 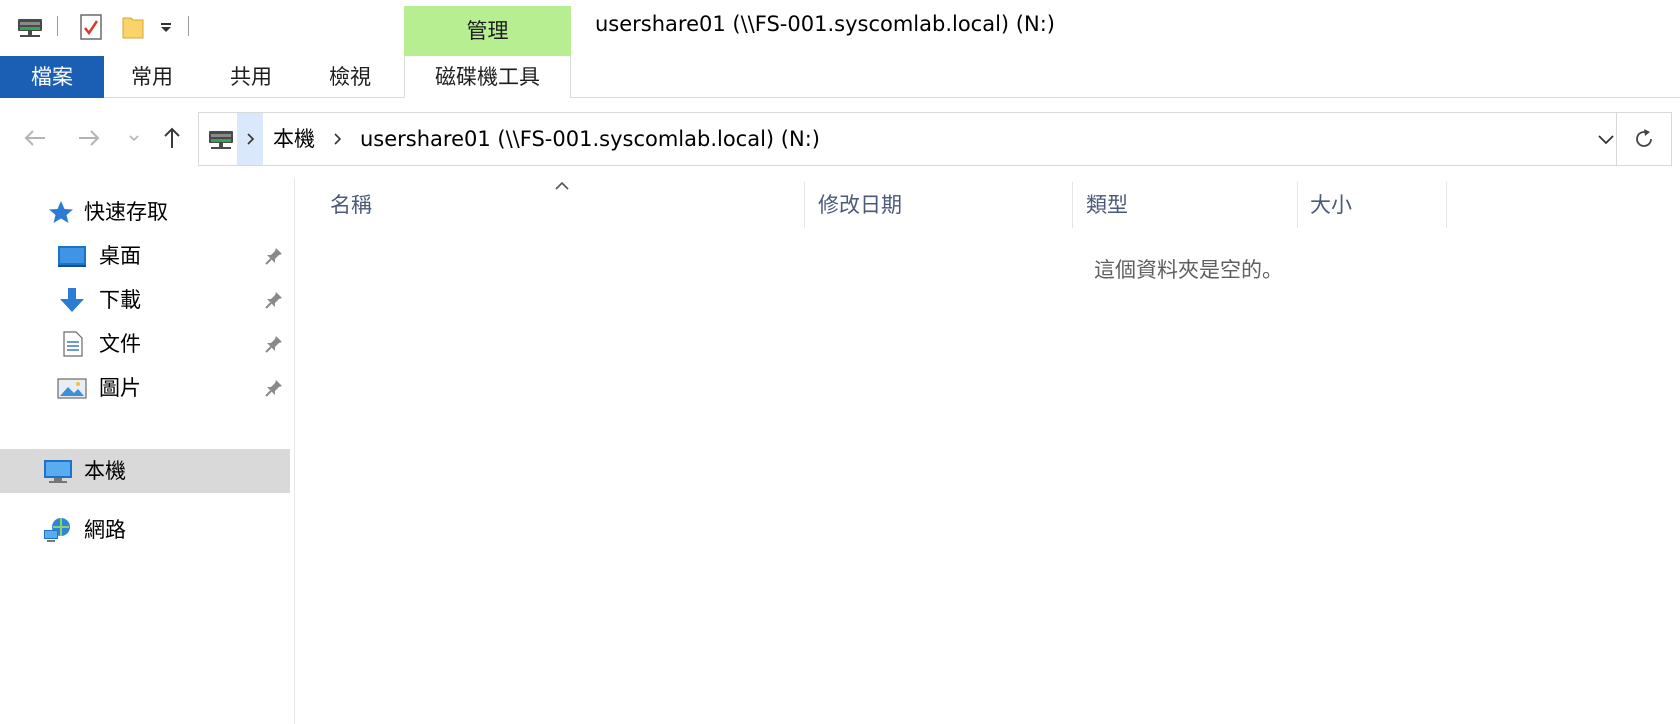 I want to click on arrow-right-icon, so click(x=89, y=138).